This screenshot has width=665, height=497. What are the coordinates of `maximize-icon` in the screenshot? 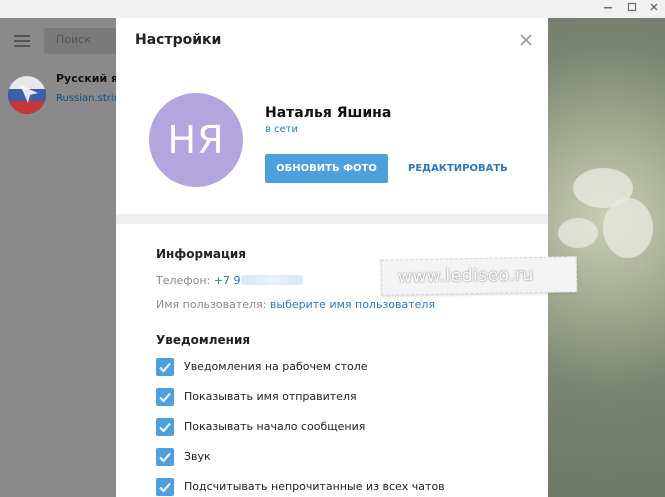 It's located at (632, 7).